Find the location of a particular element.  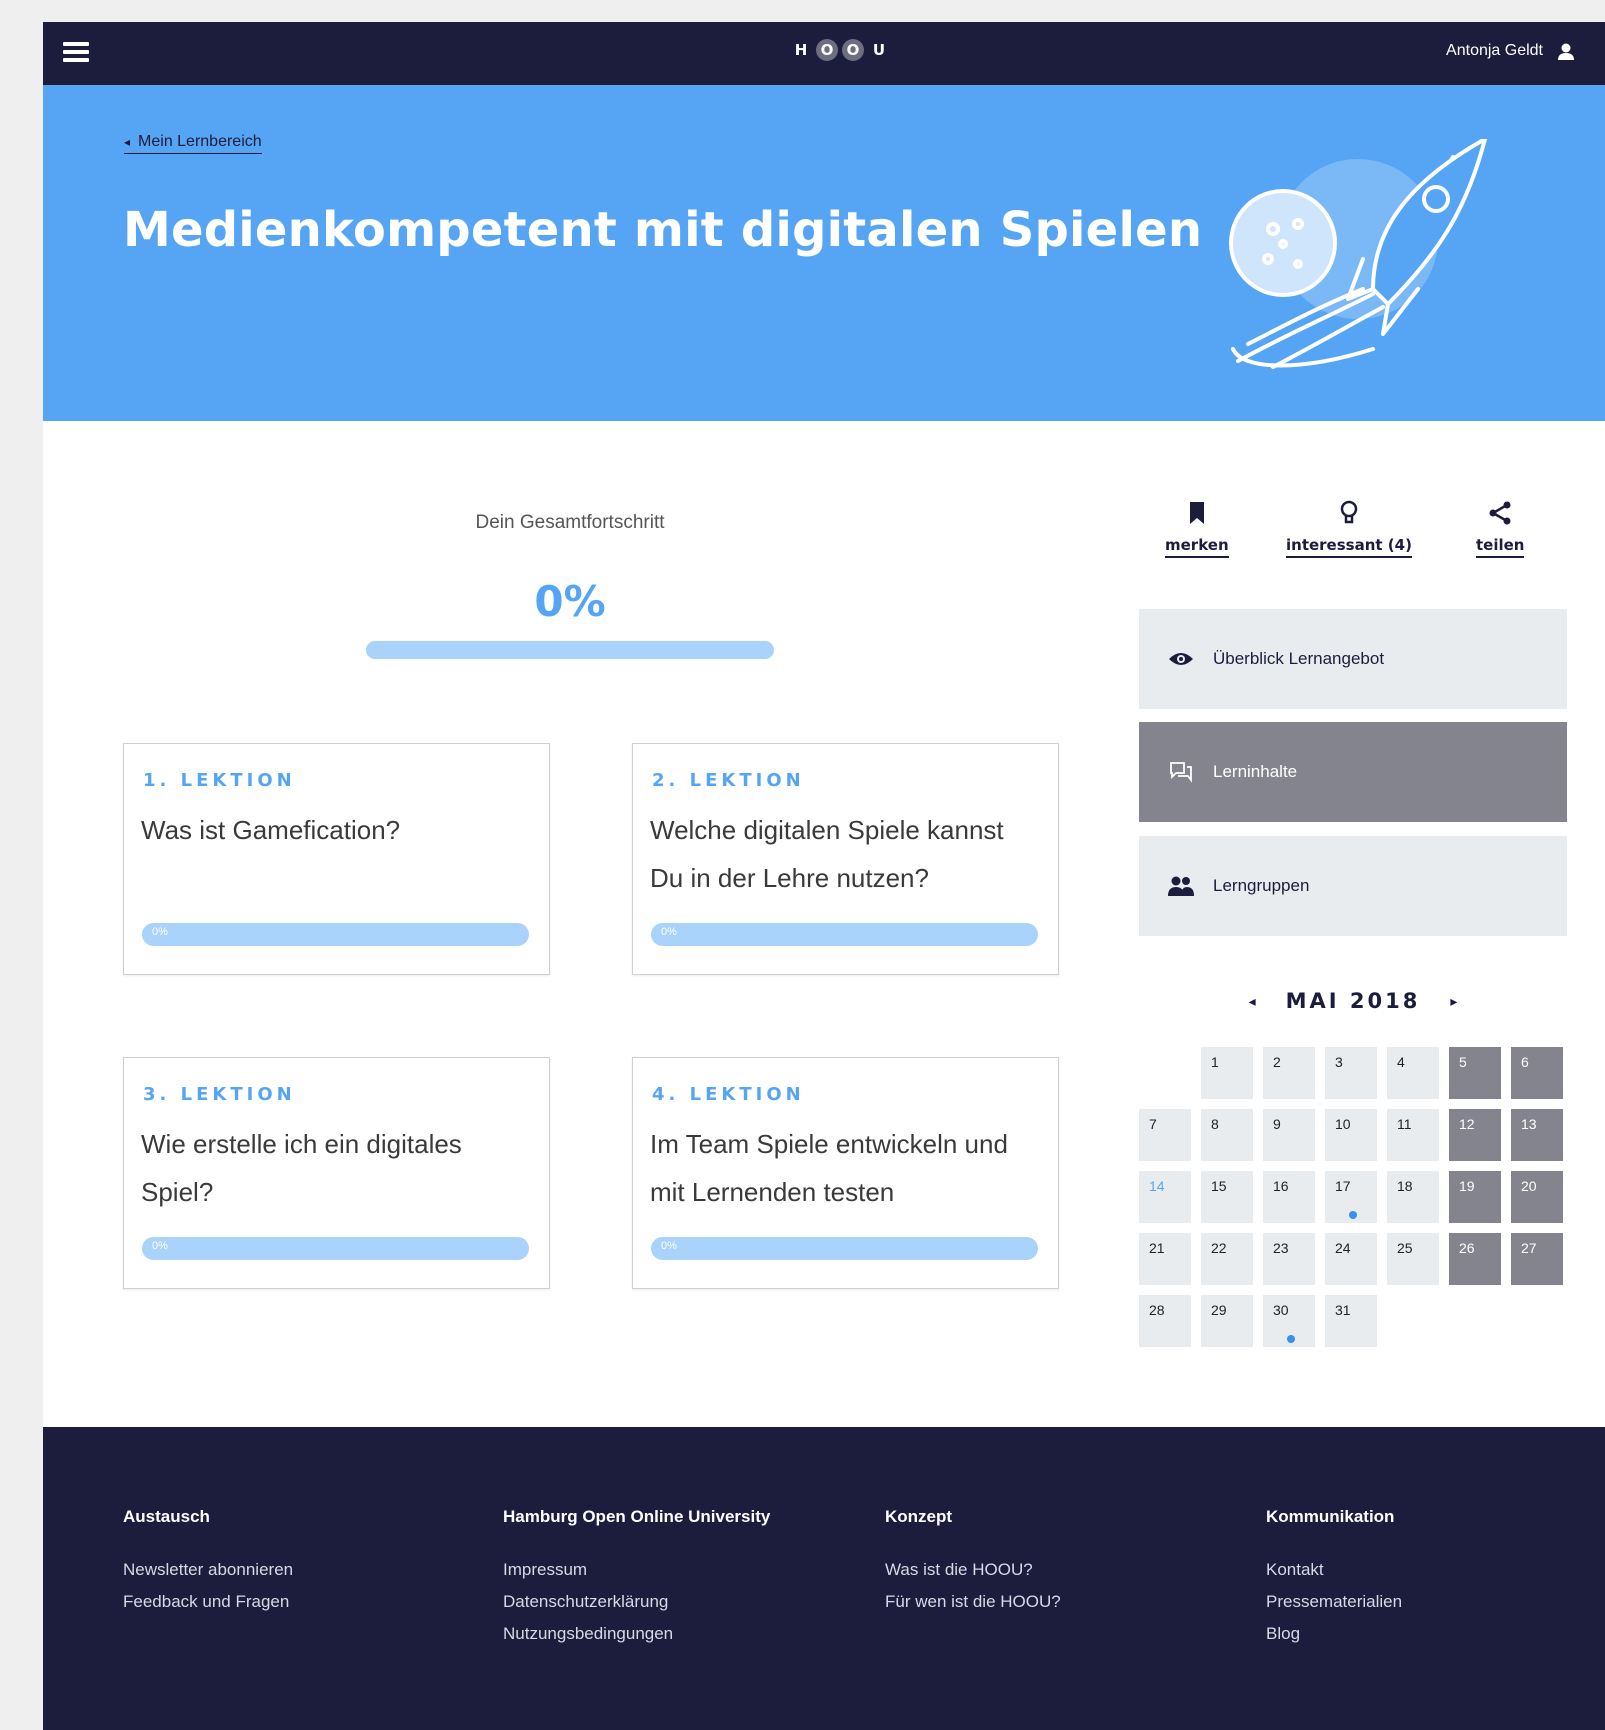

nav-learning-groups: Lerngruppen is located at coordinates (1353, 886).